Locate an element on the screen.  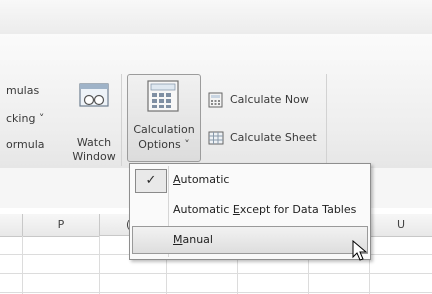
calculate-now-button: Calculate Now is located at coordinates (266, 100).